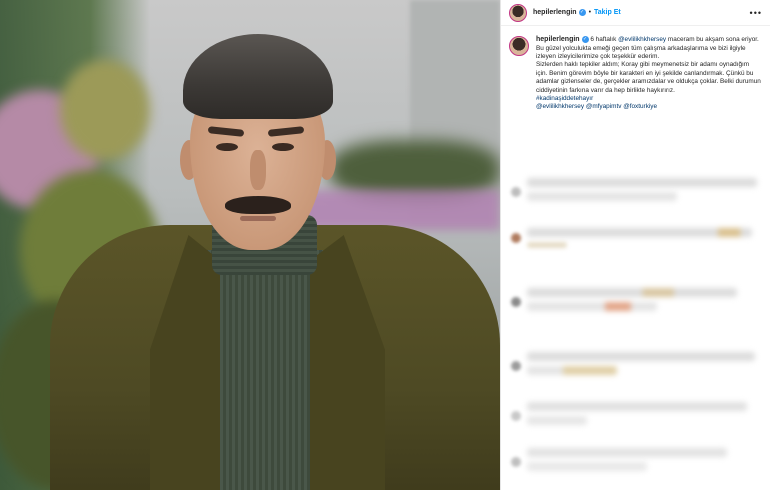 The height and width of the screenshot is (490, 770). I want to click on mention-link: @mfyapimtv, so click(604, 106).